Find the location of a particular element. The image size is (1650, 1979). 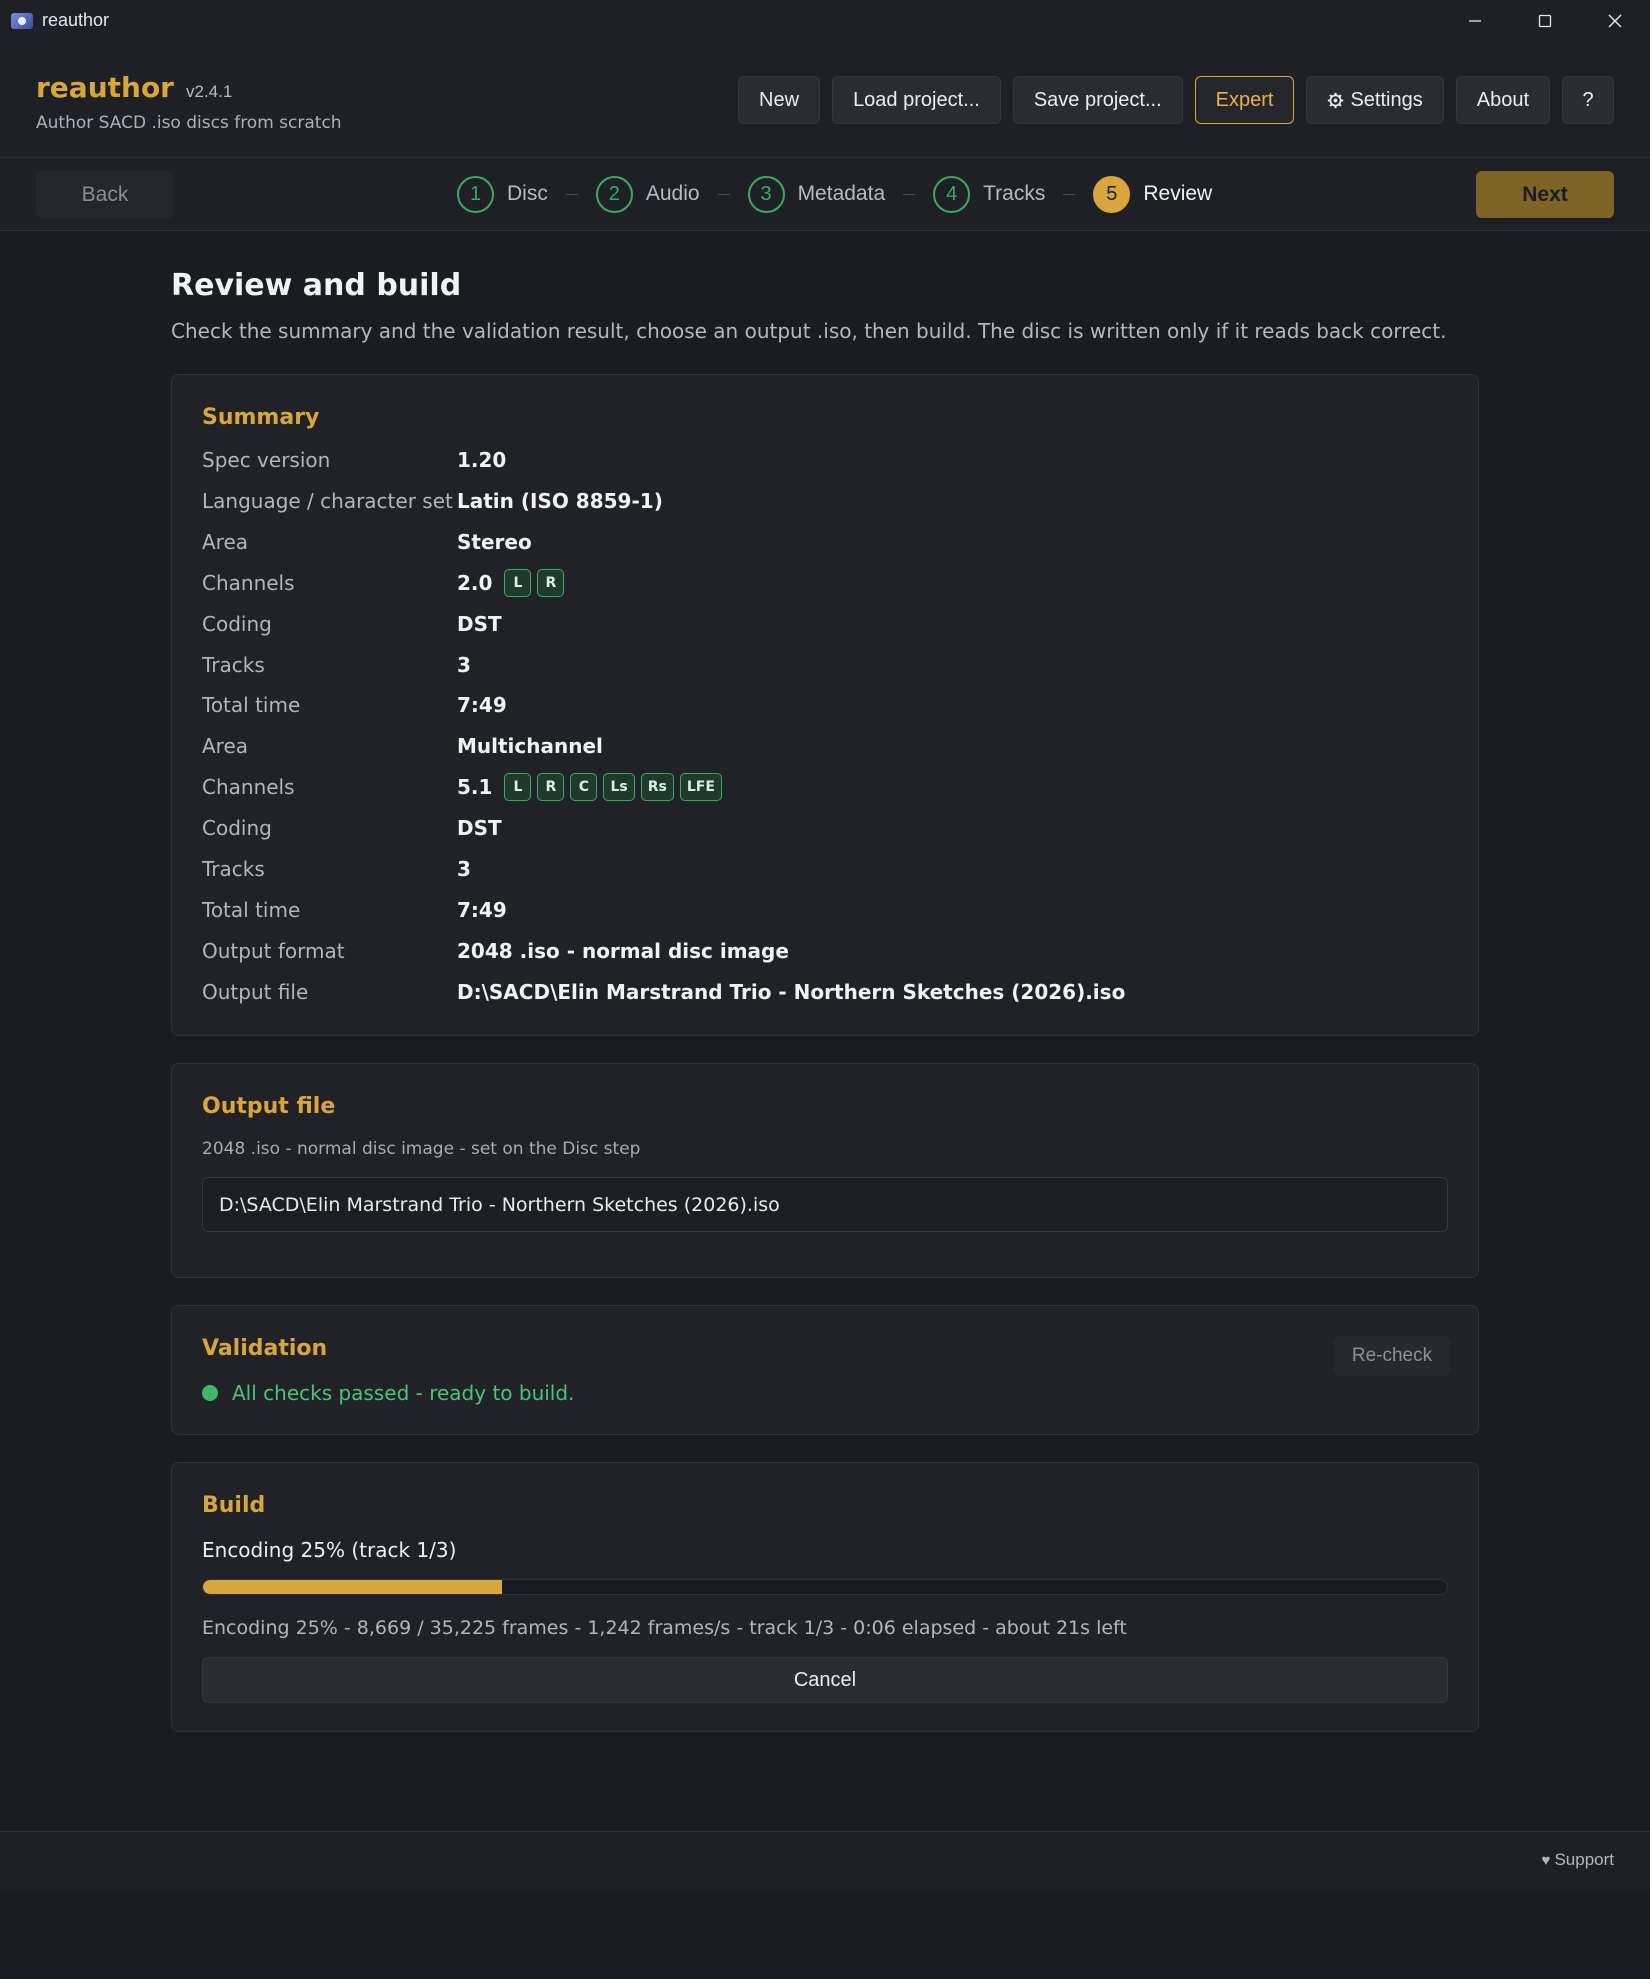

cancel-button: Cancel is located at coordinates (825, 1680).